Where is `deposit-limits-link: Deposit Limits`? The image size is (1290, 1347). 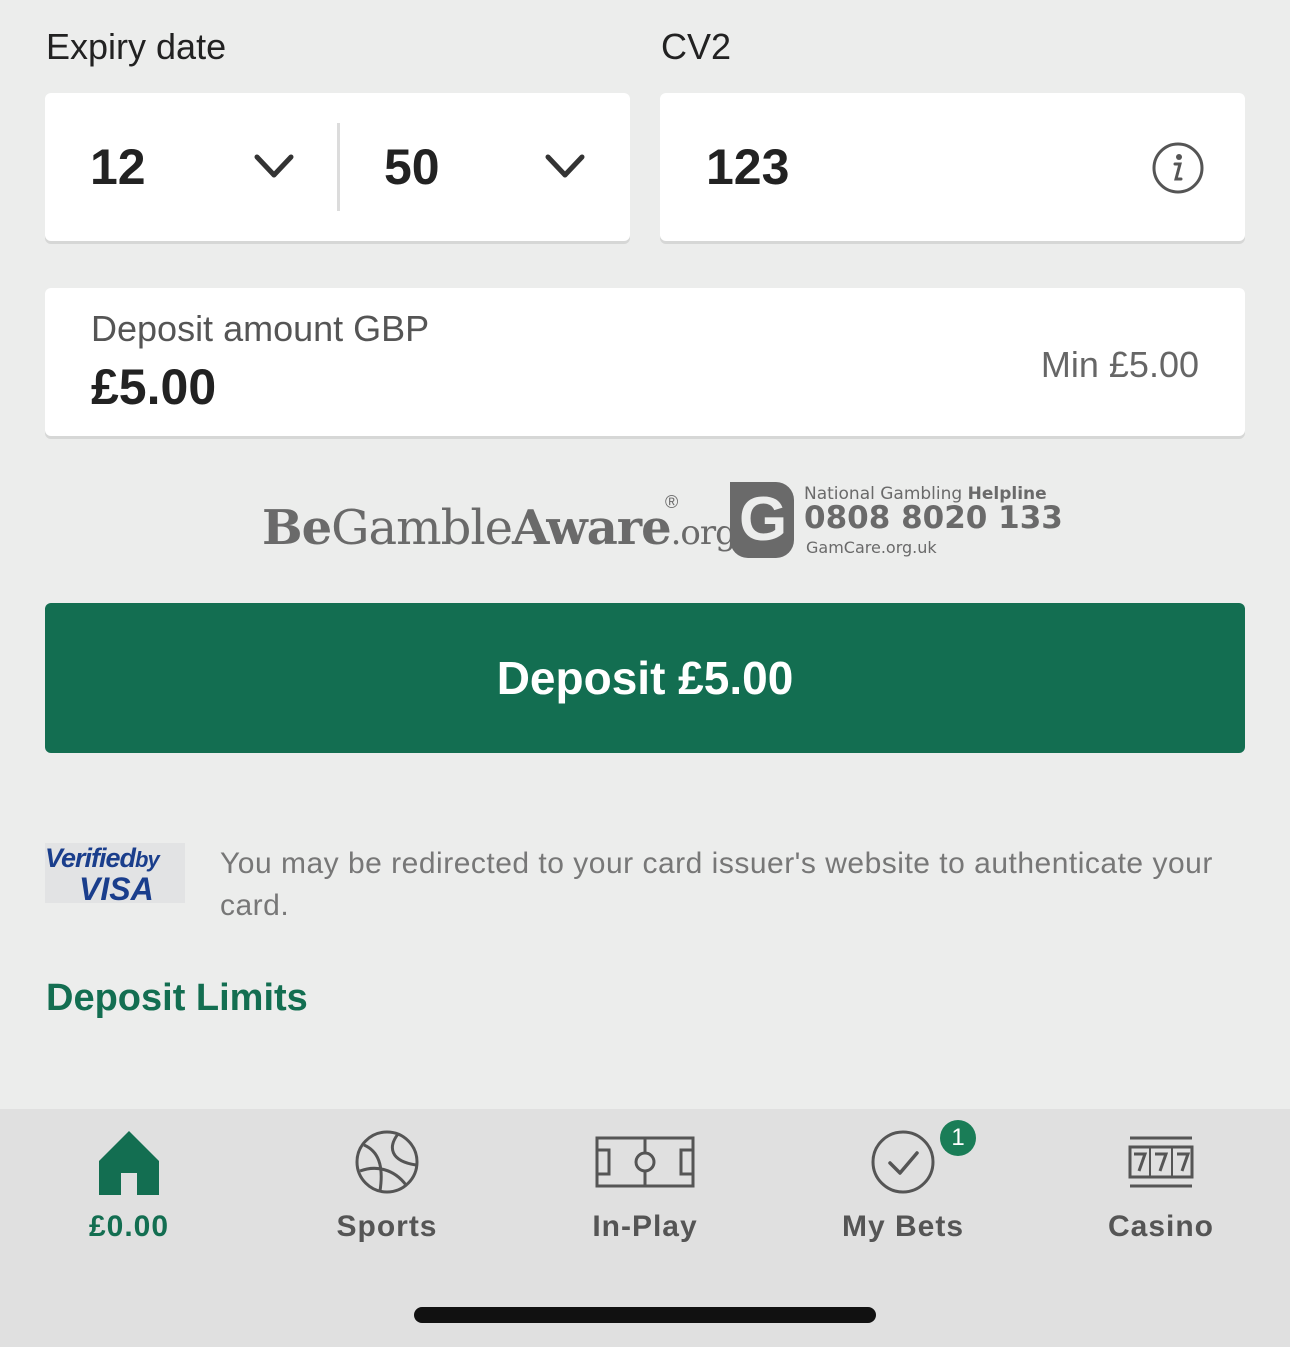
deposit-limits-link: Deposit Limits is located at coordinates (177, 998).